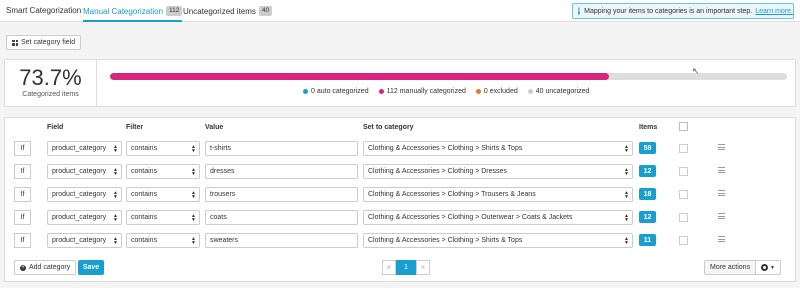 This screenshot has width=800, height=288. I want to click on pagination-page-current: 1, so click(406, 267).